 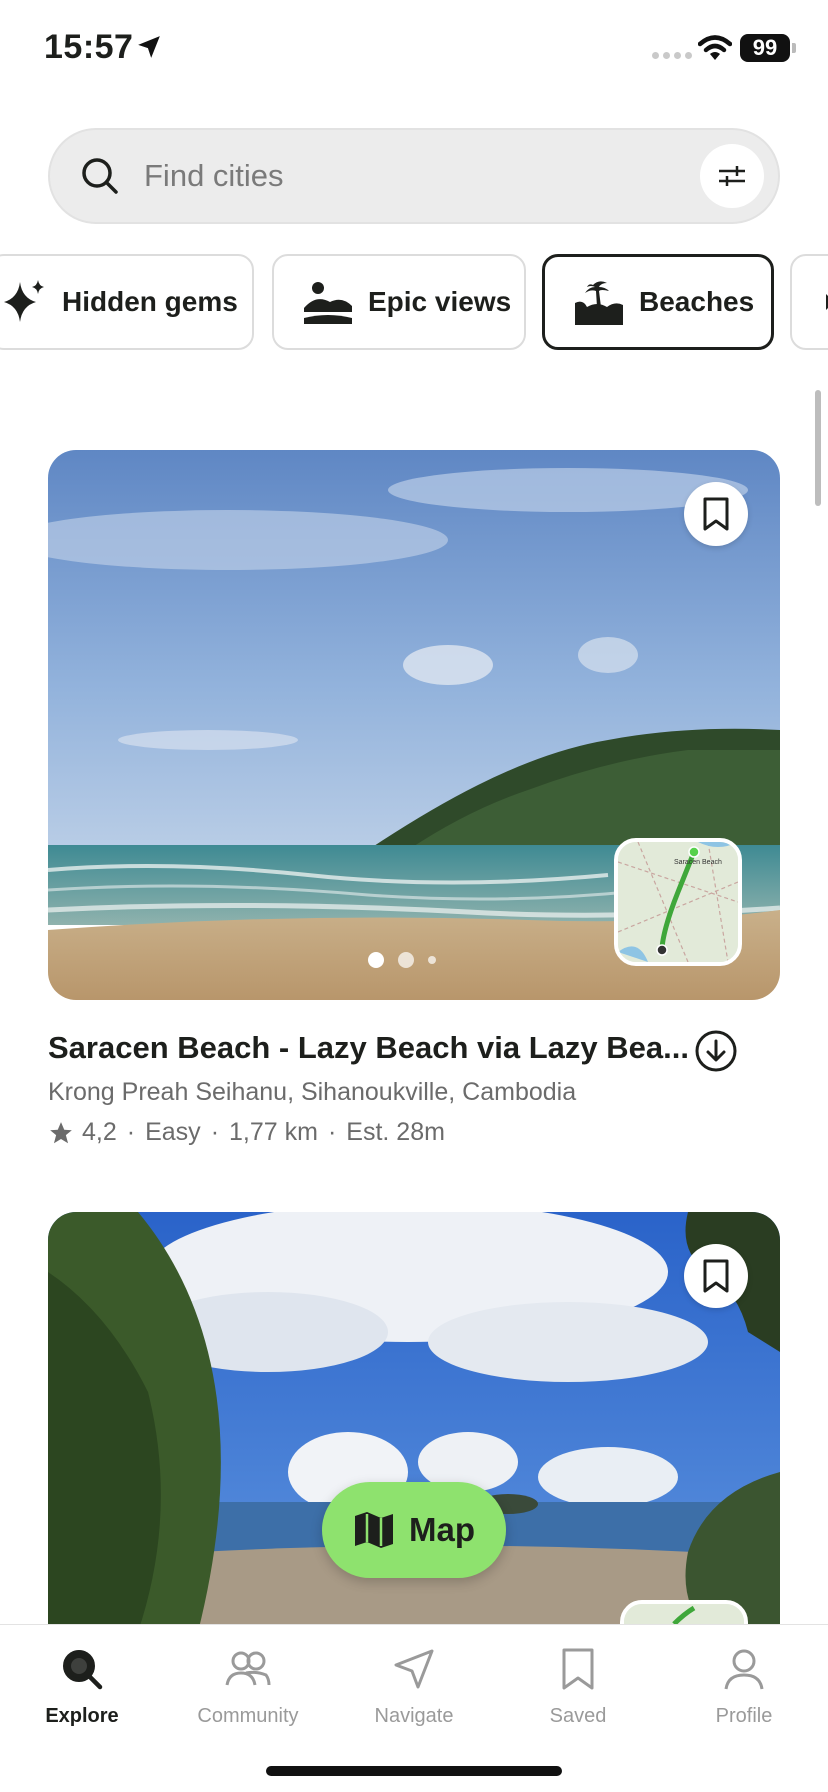 I want to click on filter-button, so click(x=732, y=176).